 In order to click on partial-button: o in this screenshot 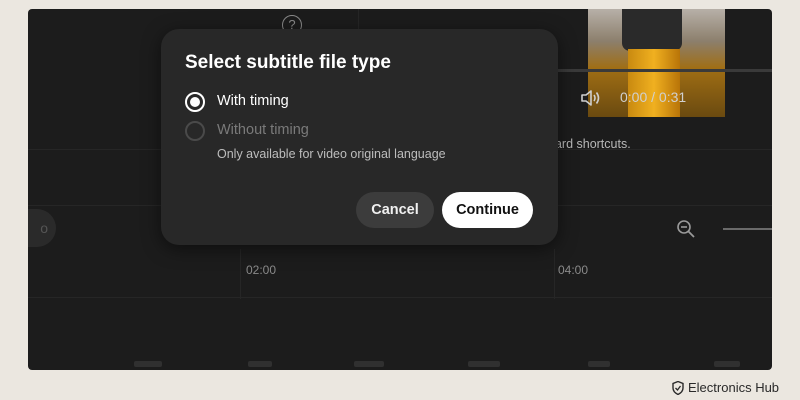, I will do `click(42, 228)`.